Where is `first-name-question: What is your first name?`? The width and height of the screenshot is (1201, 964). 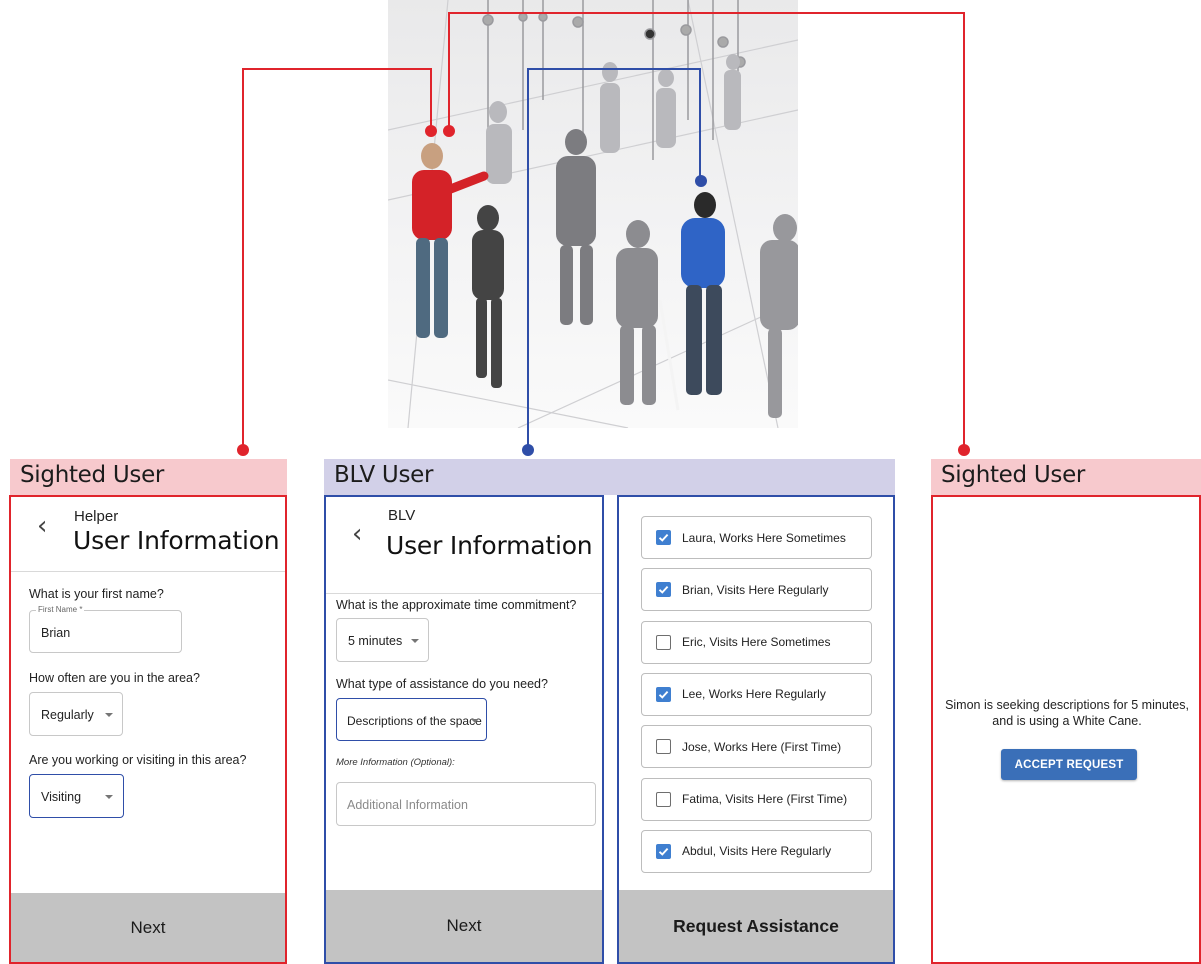 first-name-question: What is your first name? is located at coordinates (96, 594).